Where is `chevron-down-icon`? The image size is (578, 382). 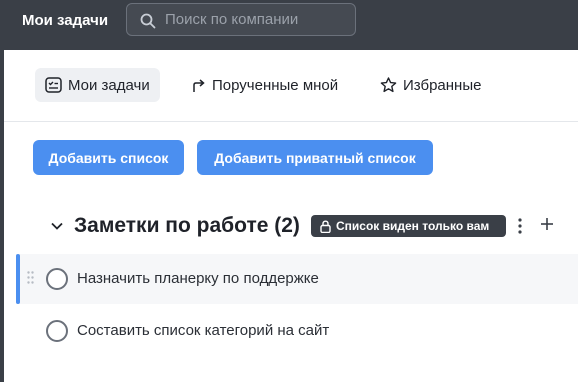
chevron-down-icon is located at coordinates (57, 226).